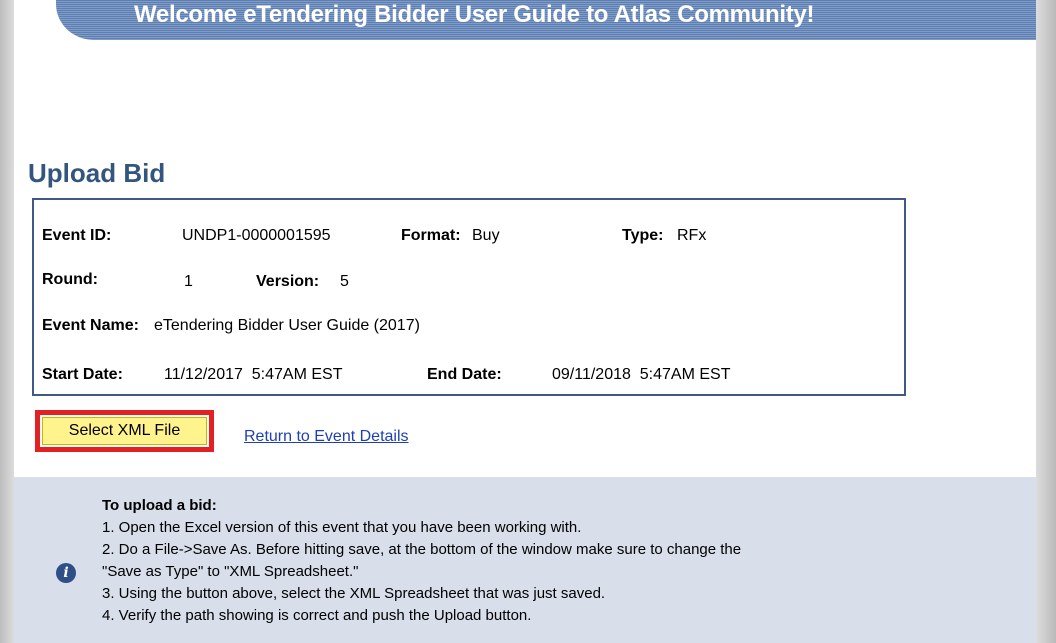 This screenshot has height=643, width=1056. I want to click on select-xml-file-button: Select XML File, so click(124, 431).